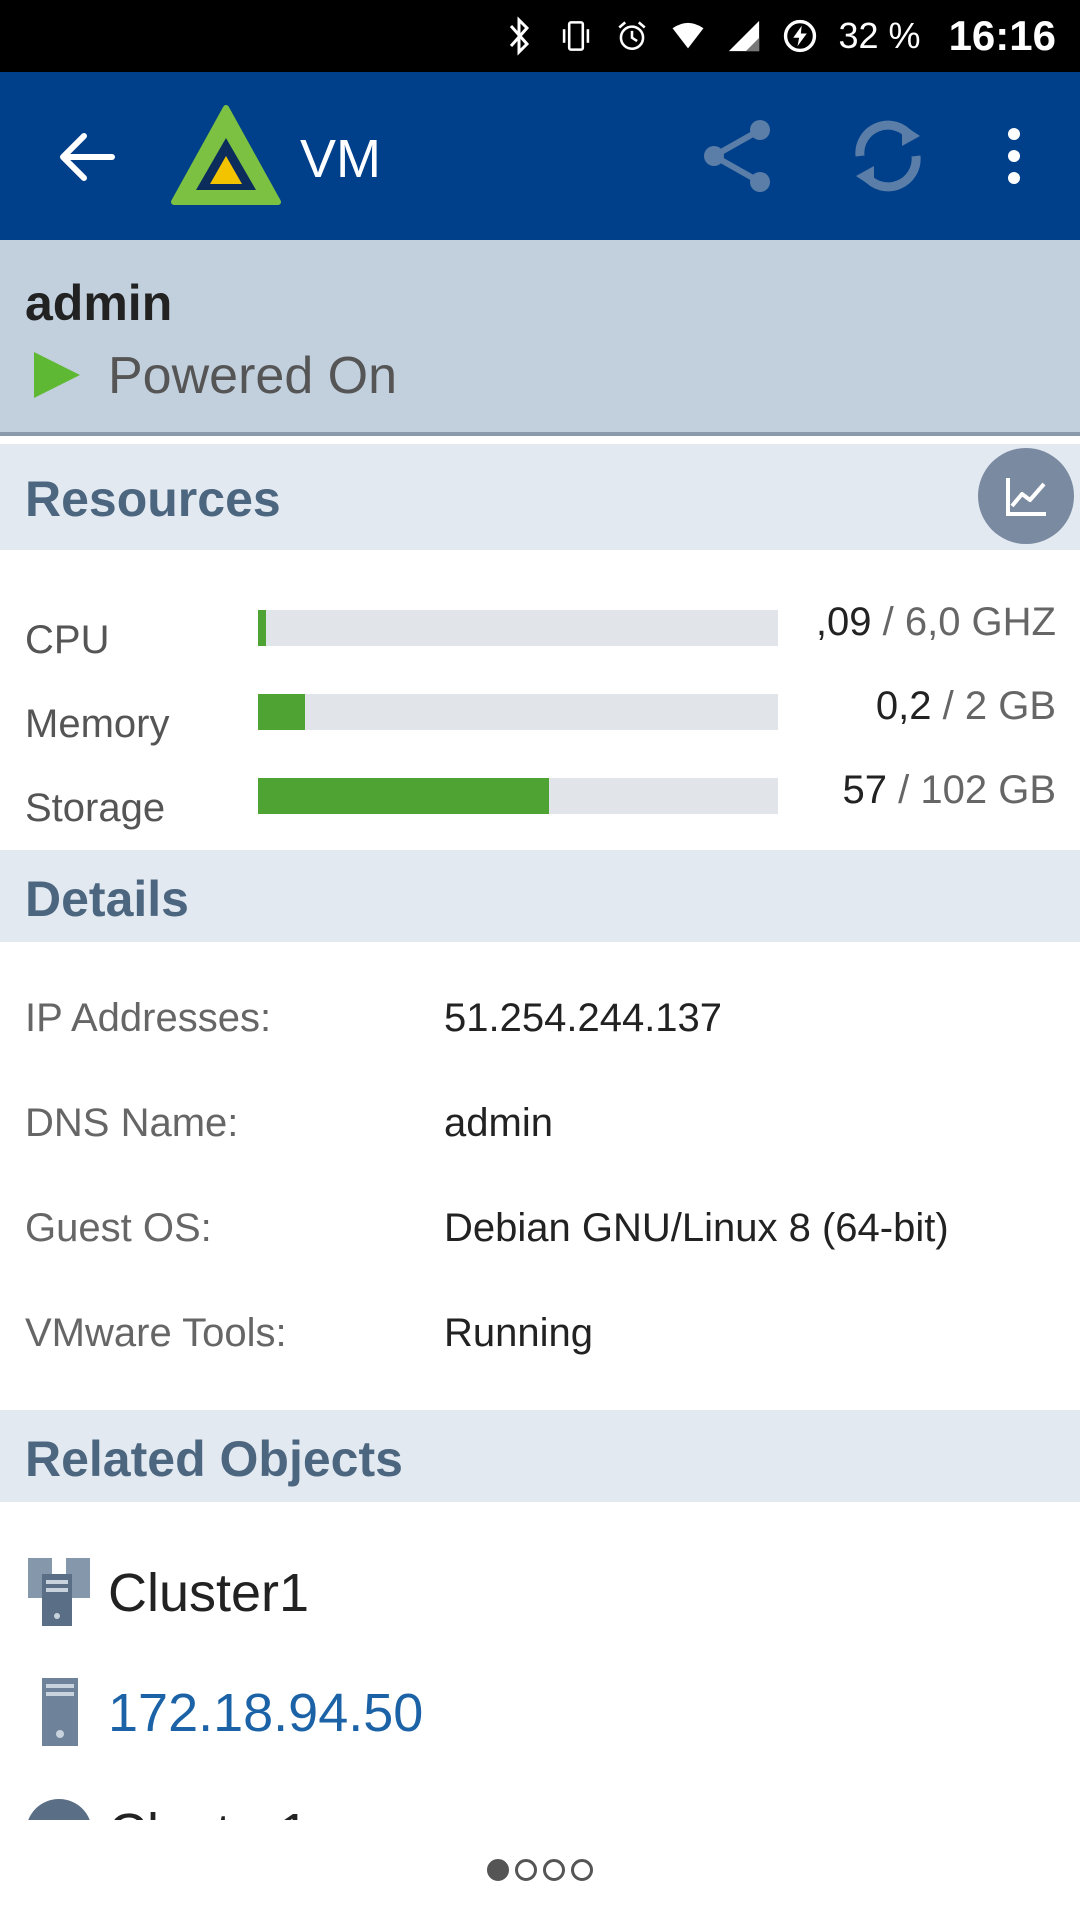 The height and width of the screenshot is (1920, 1080). I want to click on storage-usage-bar, so click(518, 796).